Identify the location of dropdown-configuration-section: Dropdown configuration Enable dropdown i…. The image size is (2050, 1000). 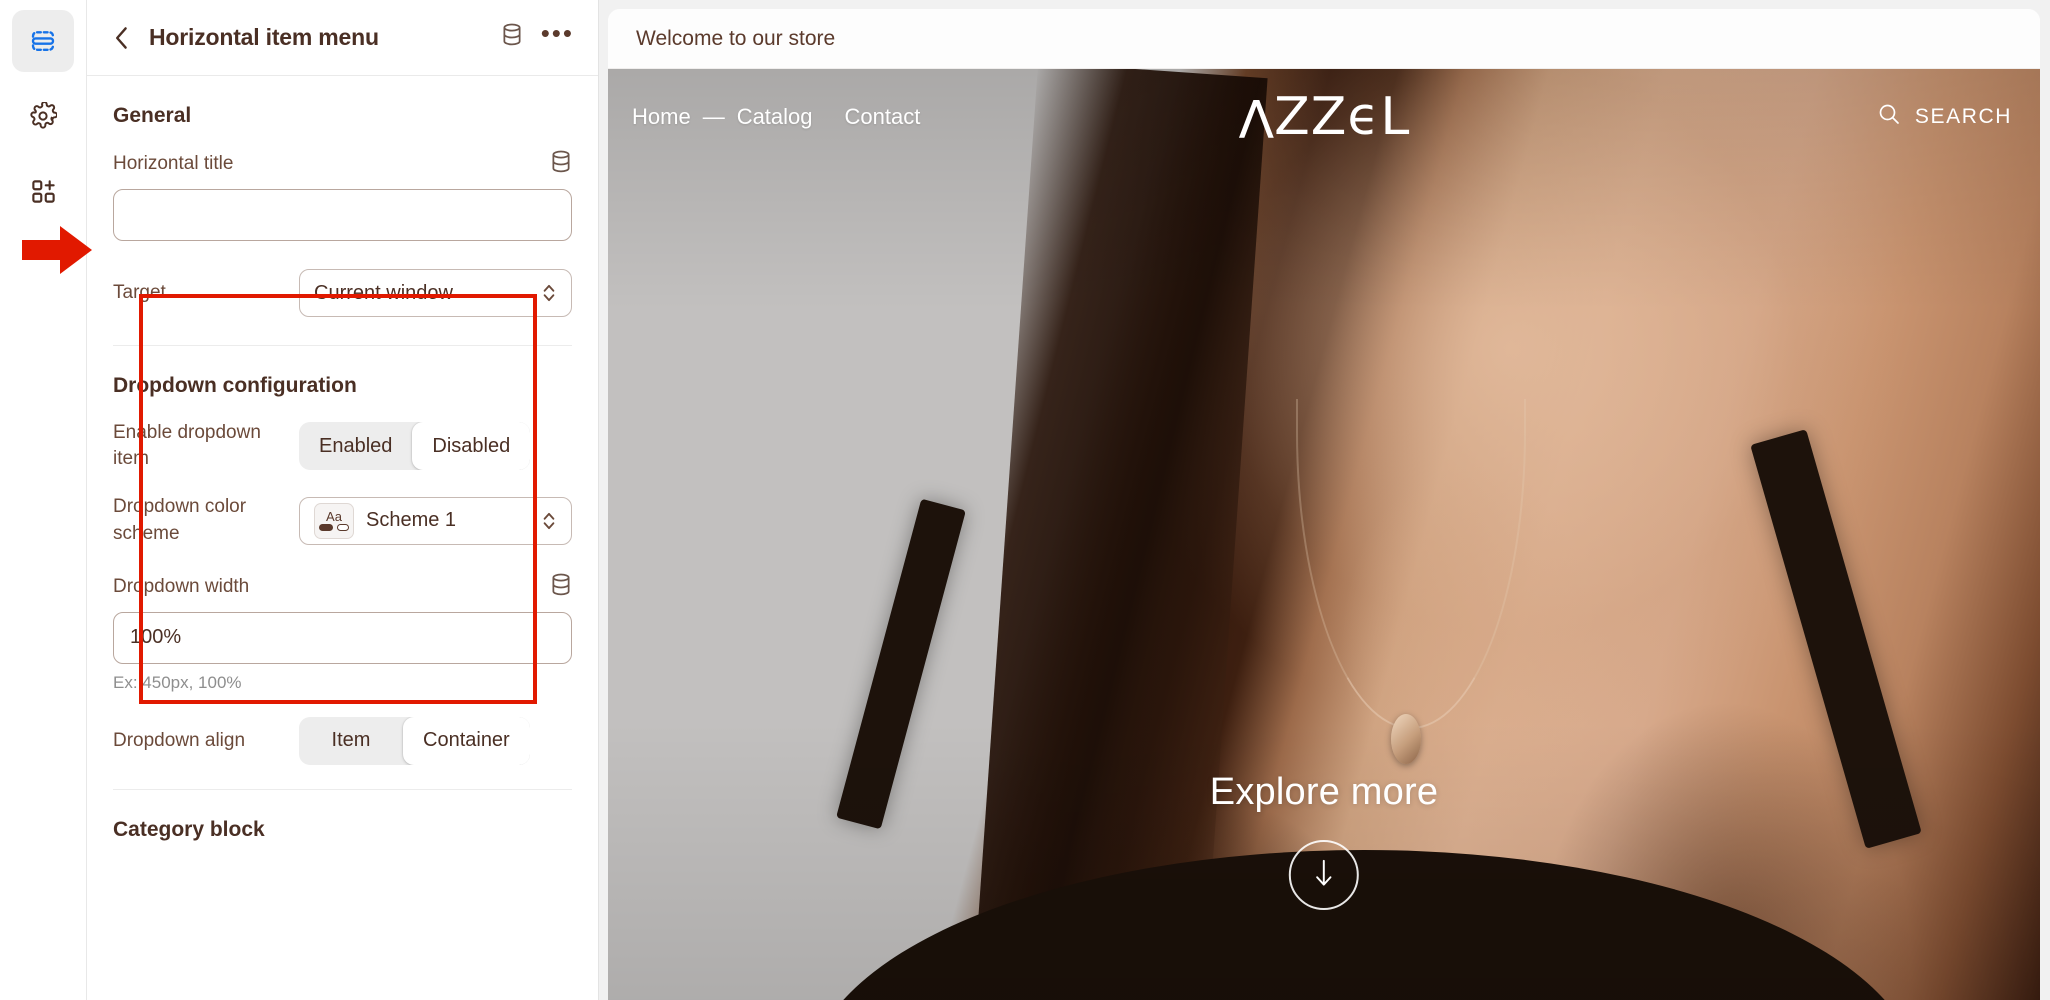
(342, 555).